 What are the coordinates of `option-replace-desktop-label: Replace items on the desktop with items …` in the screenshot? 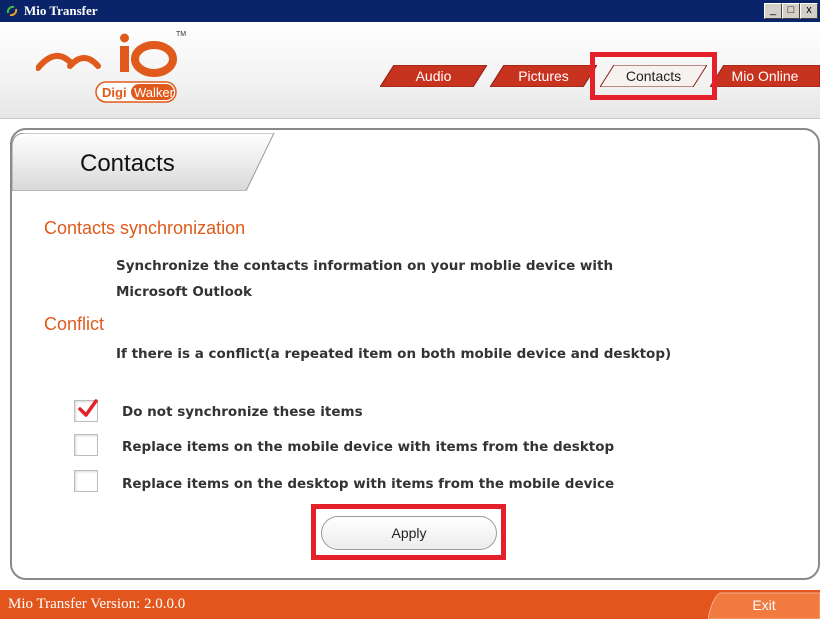 It's located at (368, 484).